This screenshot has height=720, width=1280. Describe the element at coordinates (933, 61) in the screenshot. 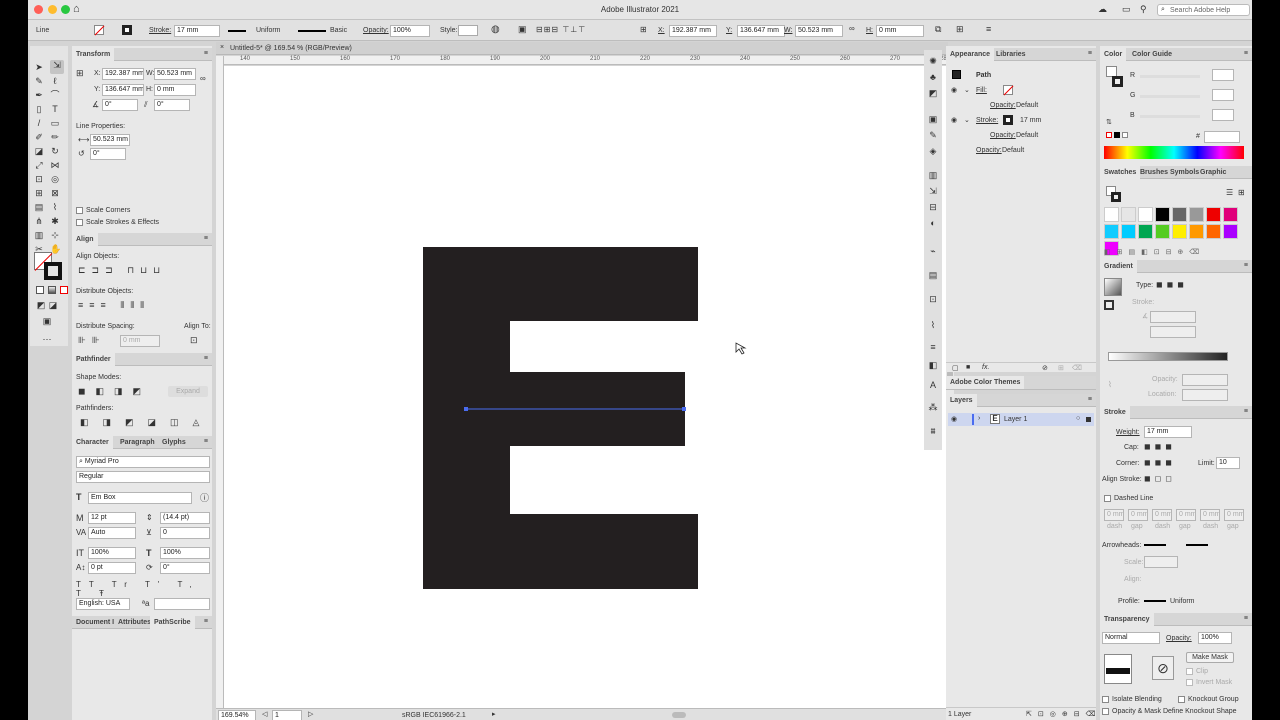

I see `brushes-icon: ✺` at that location.